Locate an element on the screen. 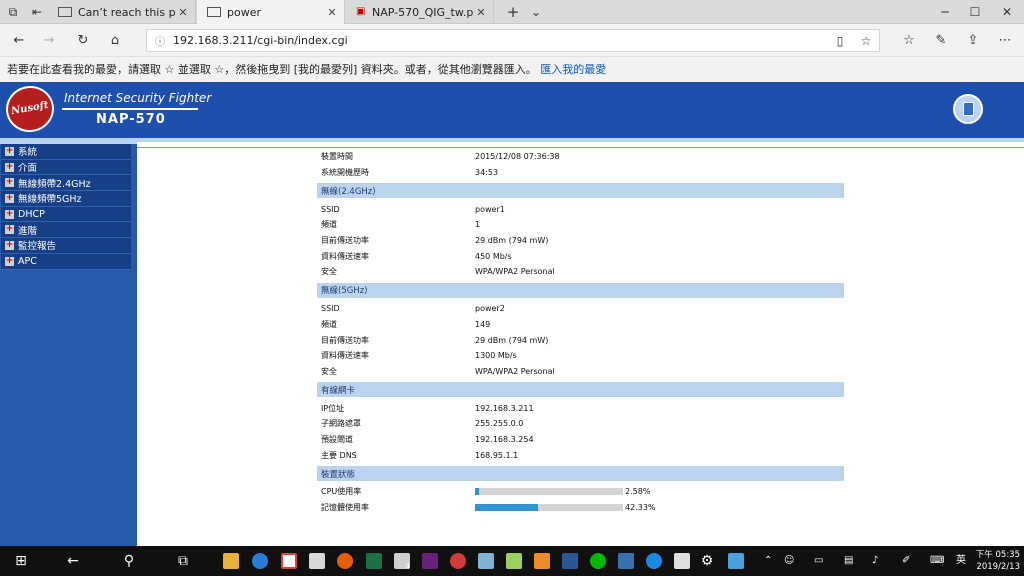 The height and width of the screenshot is (576, 1024). visual-studio-icon is located at coordinates (430, 561).